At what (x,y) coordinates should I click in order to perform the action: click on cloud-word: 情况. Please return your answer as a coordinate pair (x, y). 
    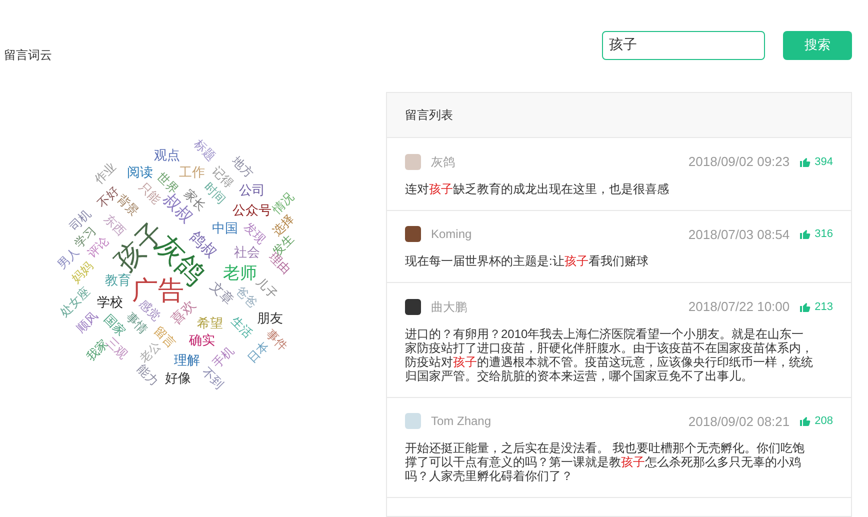
    Looking at the image, I should click on (283, 203).